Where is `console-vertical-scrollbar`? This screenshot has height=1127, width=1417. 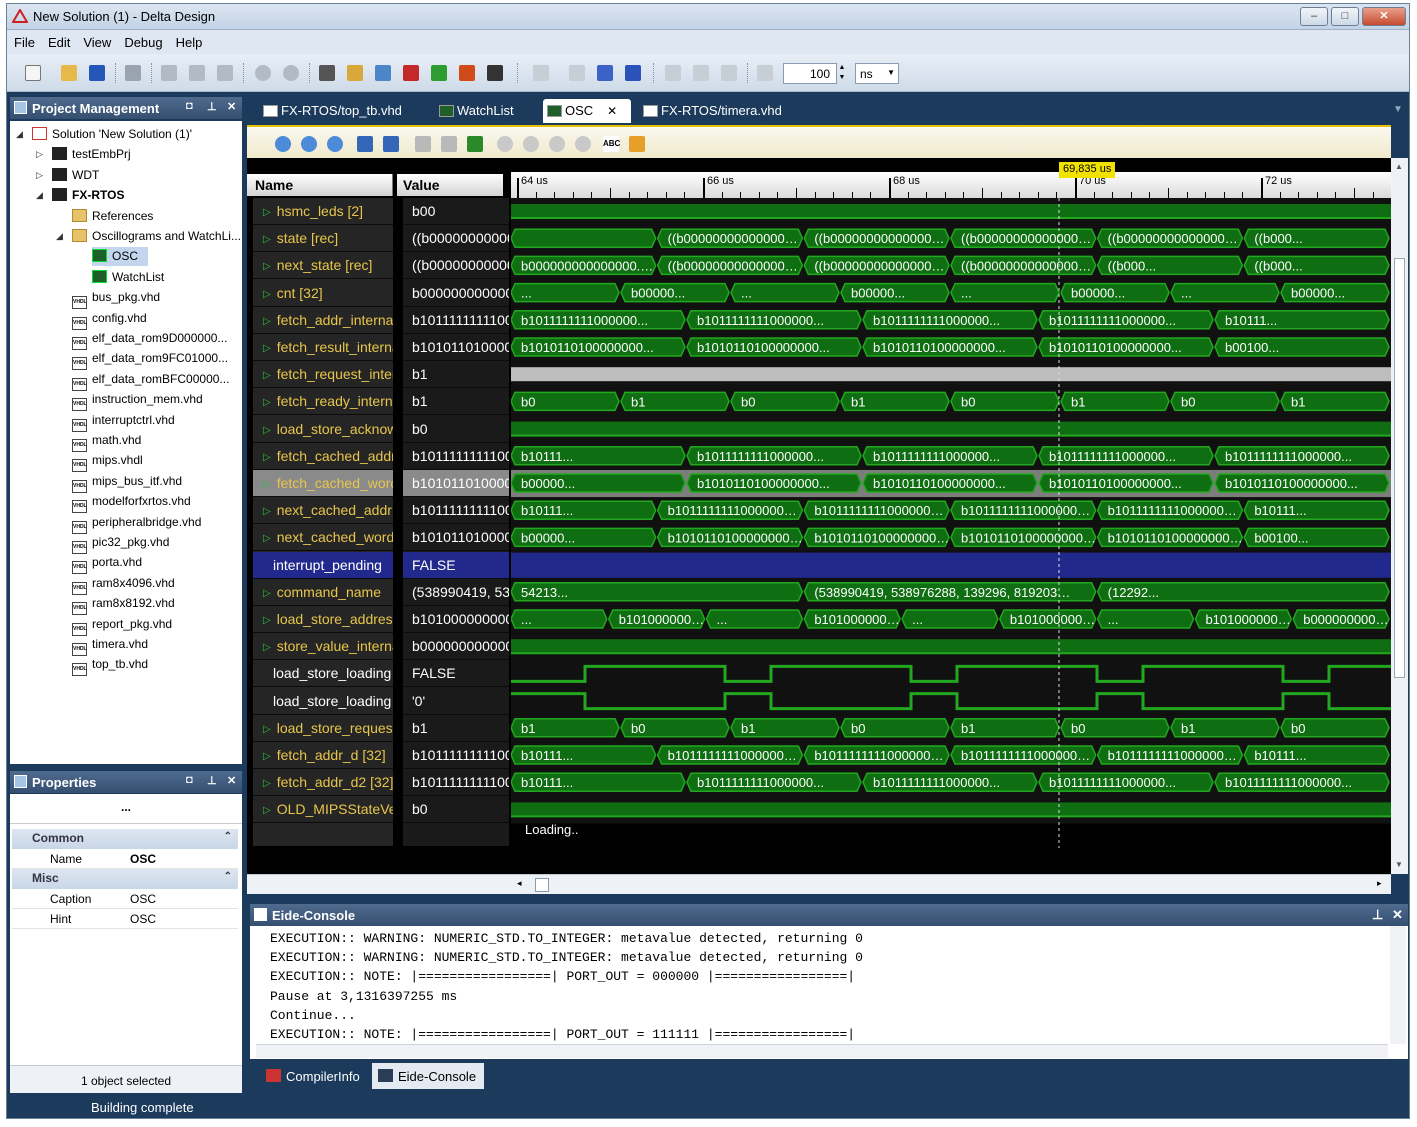
console-vertical-scrollbar is located at coordinates (1398, 985).